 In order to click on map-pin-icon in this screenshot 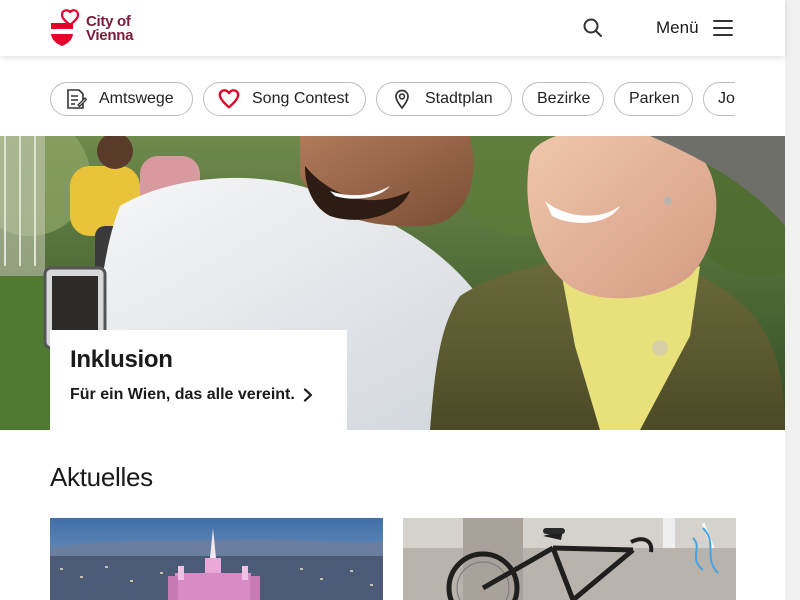, I will do `click(402, 99)`.